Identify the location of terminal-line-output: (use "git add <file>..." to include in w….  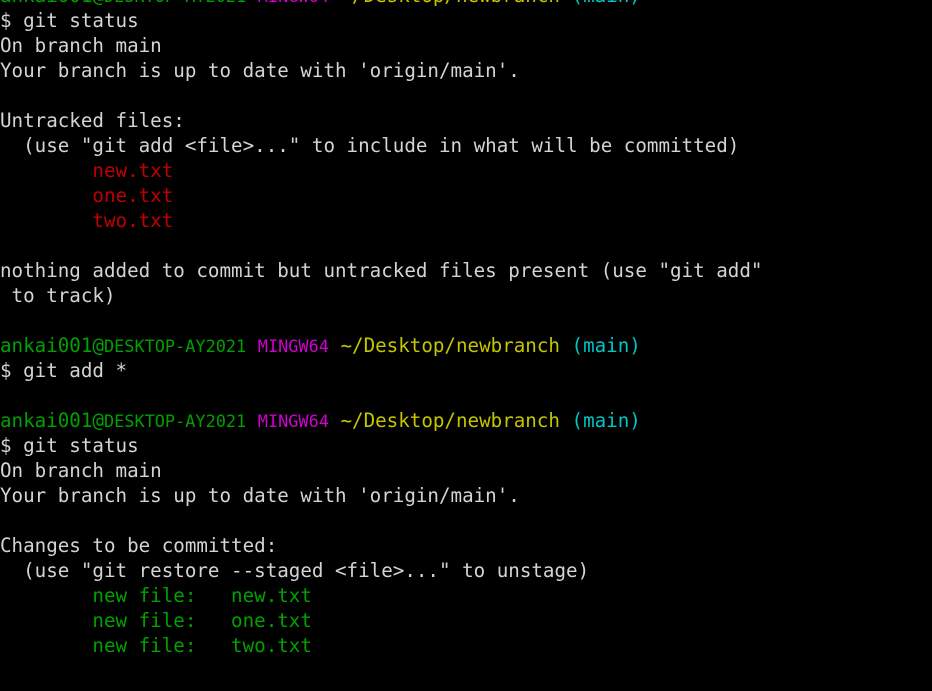
(466, 145).